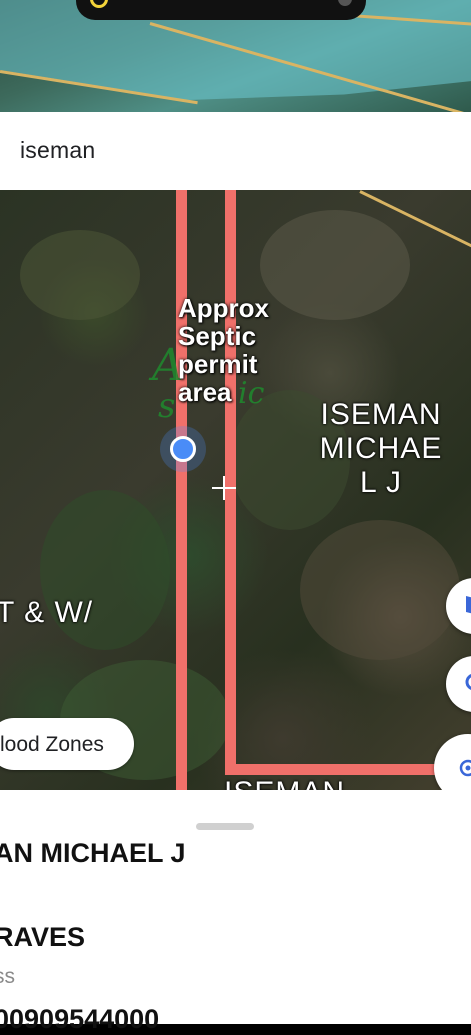  Describe the element at coordinates (7, 976) in the screenshot. I see `secondary-subtext: ss` at that location.